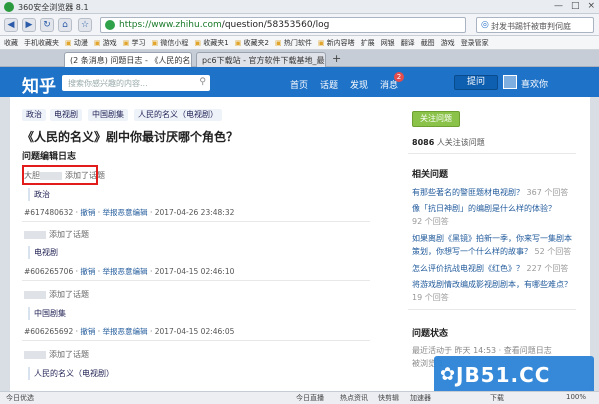 The width and height of the screenshot is (599, 404). Describe the element at coordinates (20, 398) in the screenshot. I see `status-left: 今日优选` at that location.